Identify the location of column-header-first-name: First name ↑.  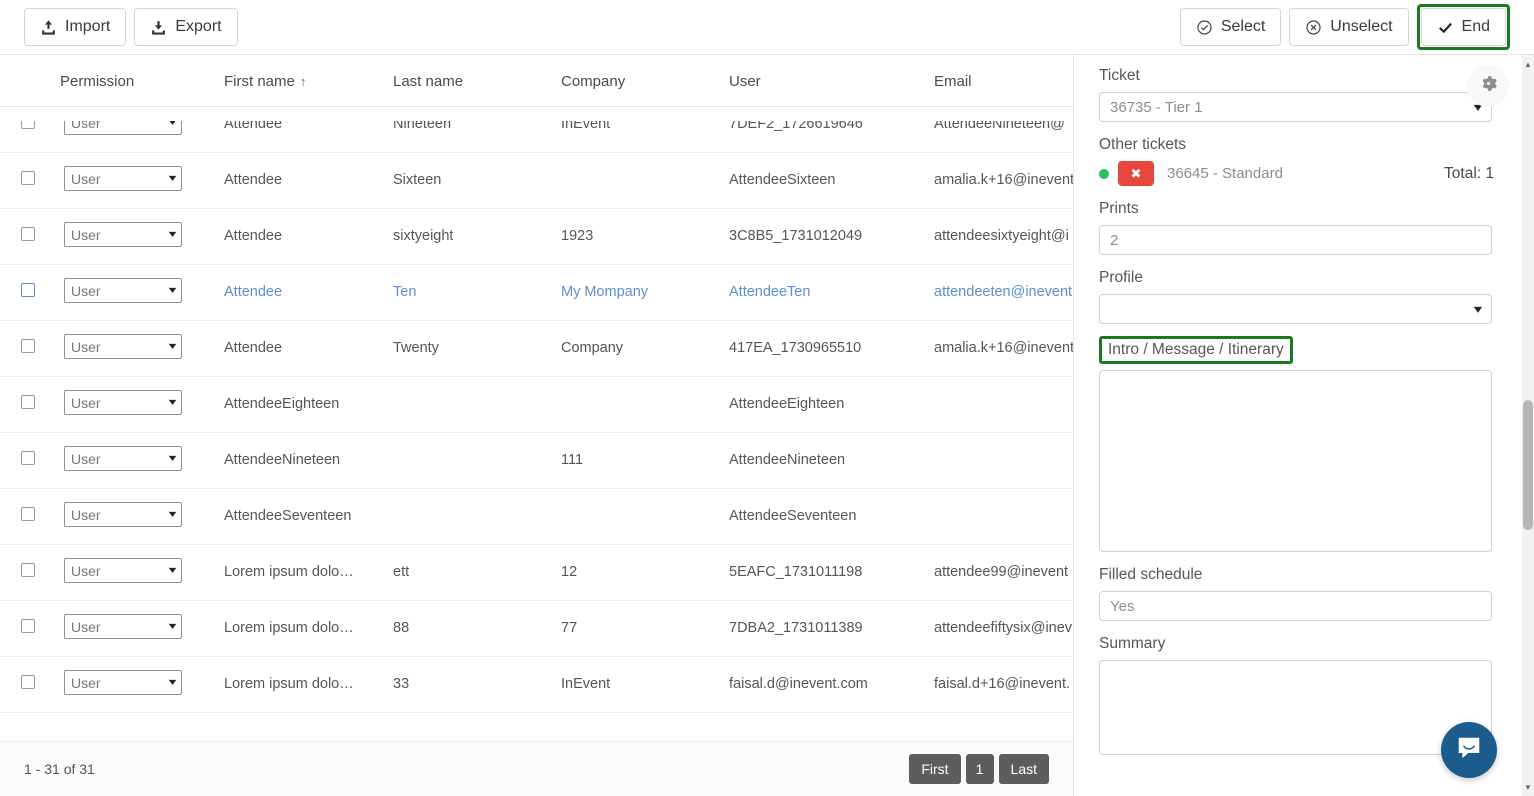
(265, 81).